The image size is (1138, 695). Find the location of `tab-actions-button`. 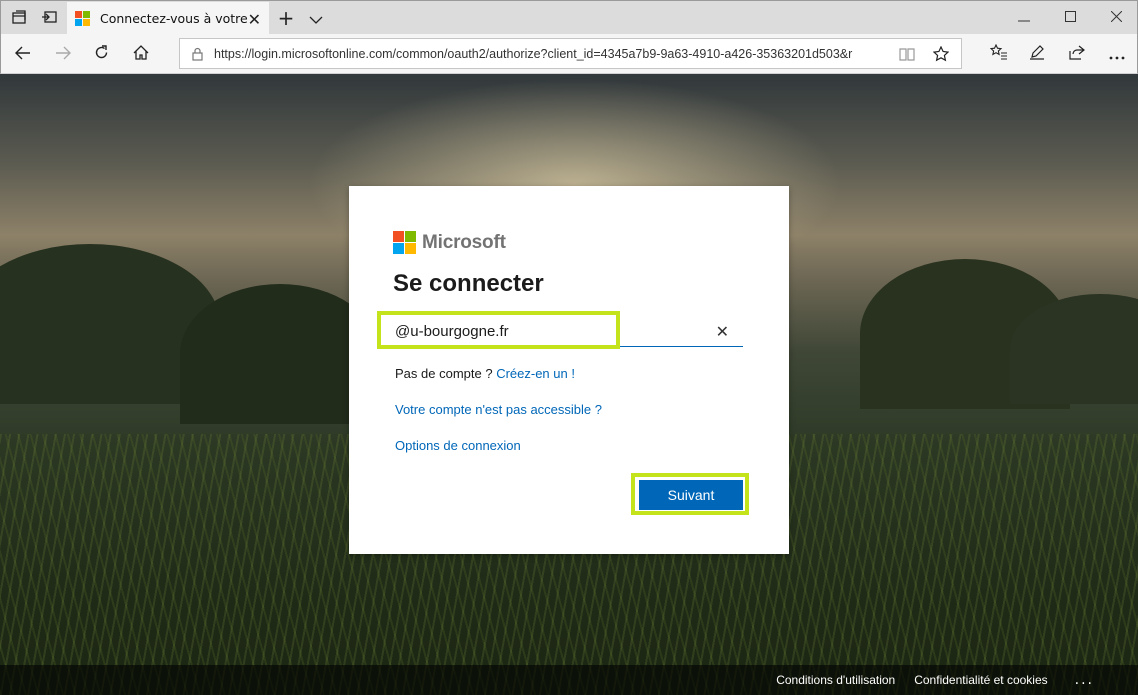

tab-actions-button is located at coordinates (19, 18).